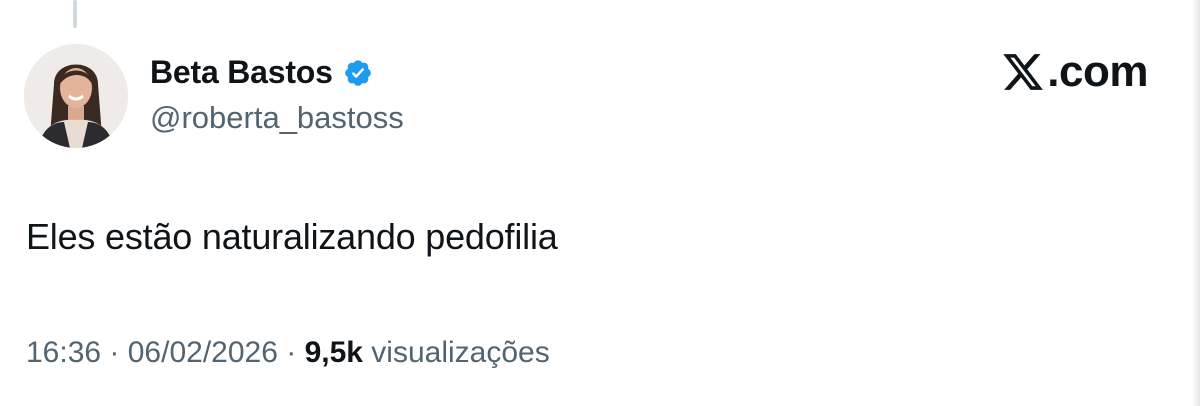 Image resolution: width=1200 pixels, height=406 pixels. What do you see at coordinates (358, 73) in the screenshot?
I see `verified-badge-icon` at bounding box center [358, 73].